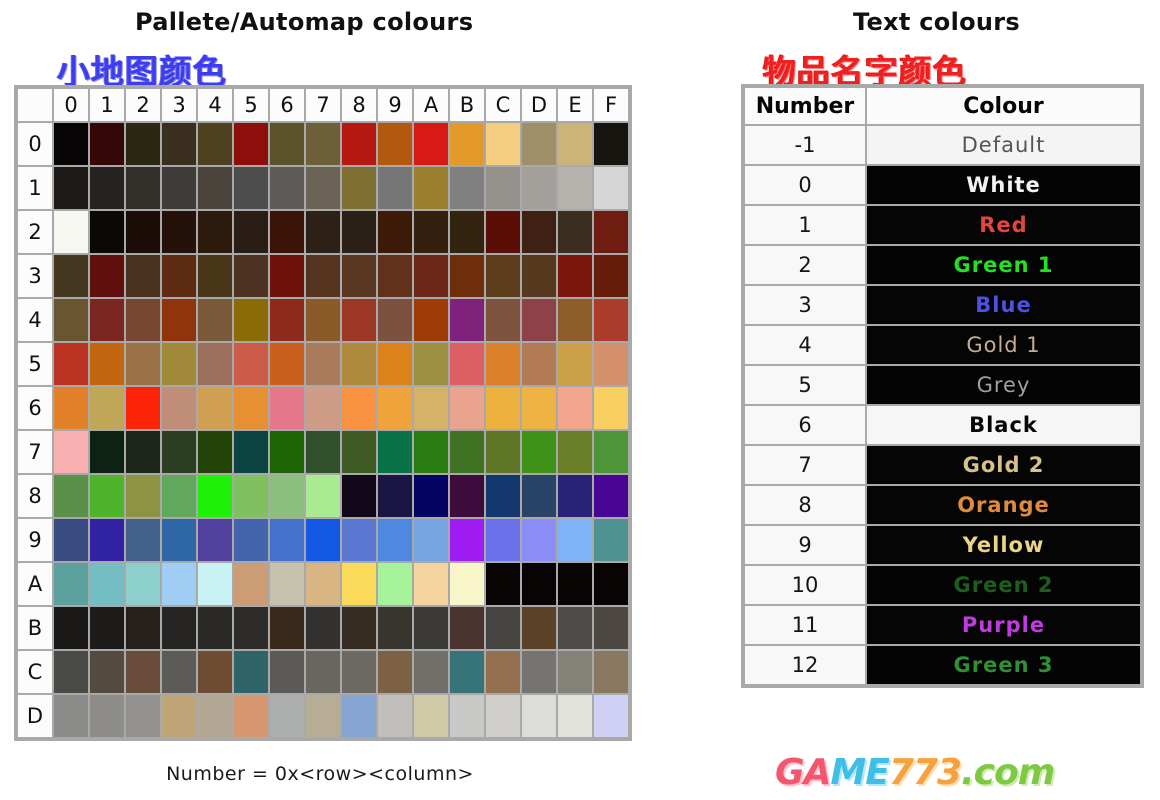 The image size is (1160, 800). What do you see at coordinates (503, 628) in the screenshot?
I see `palette-swatch-BC` at bounding box center [503, 628].